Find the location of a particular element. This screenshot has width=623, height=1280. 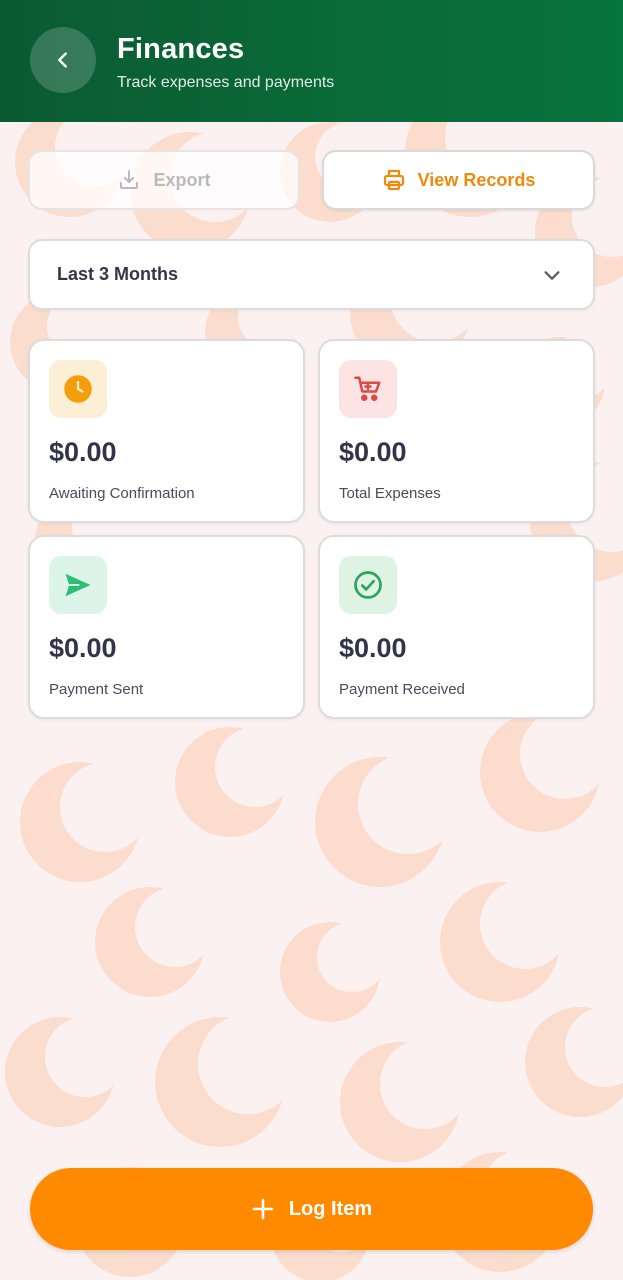

awaiting-label: Awaiting Confirmation is located at coordinates (122, 493).